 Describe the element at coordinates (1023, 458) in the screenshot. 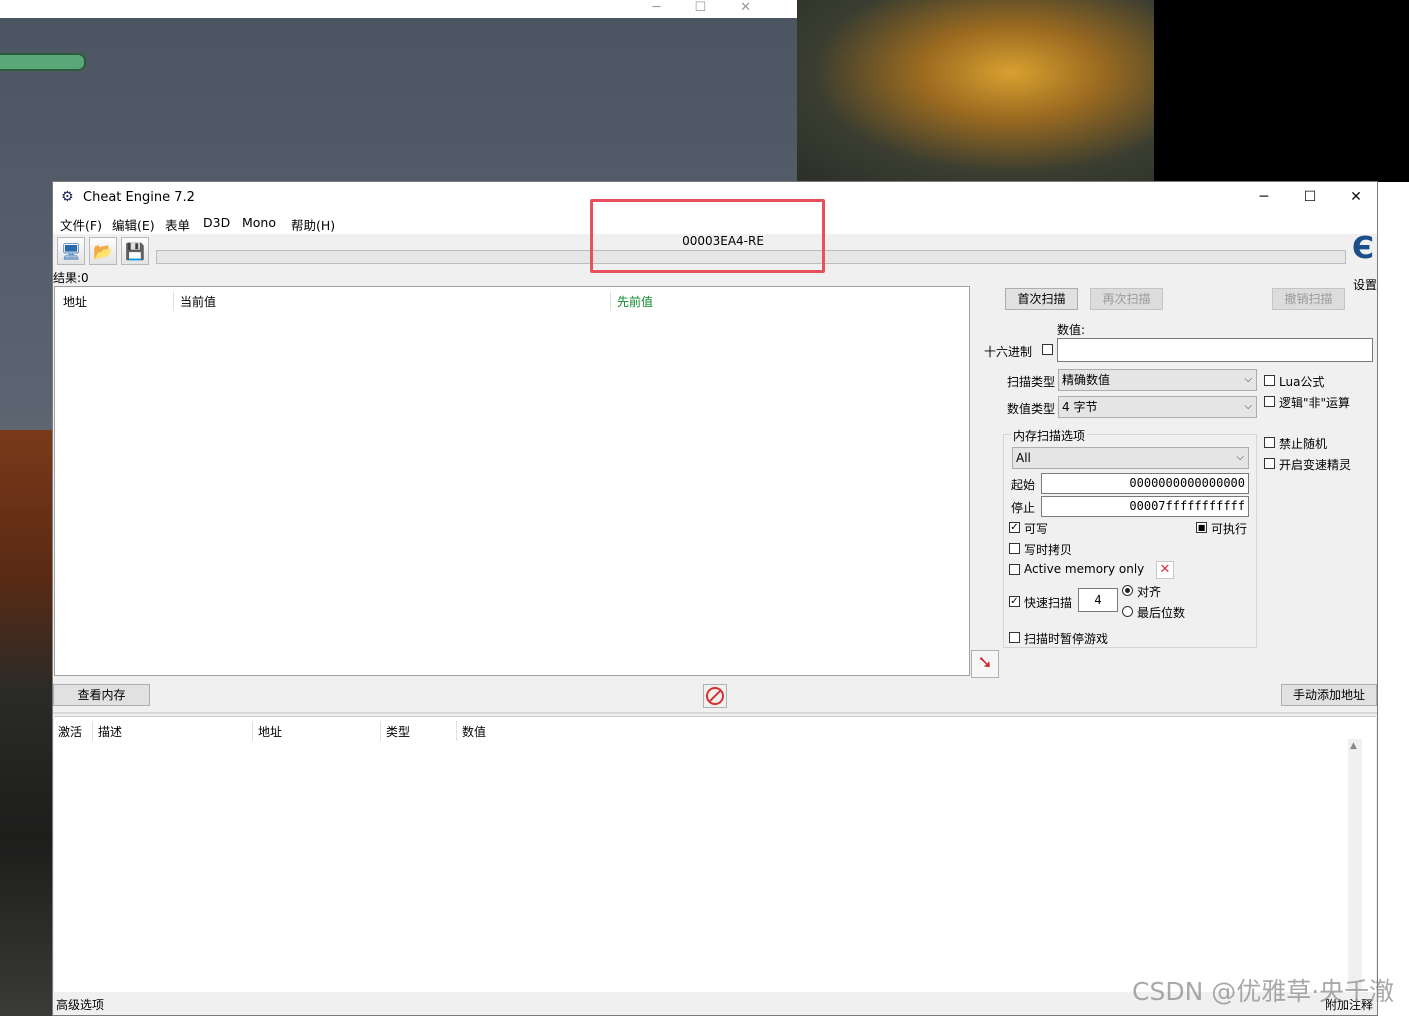

I see `memory-region-value: All` at that location.